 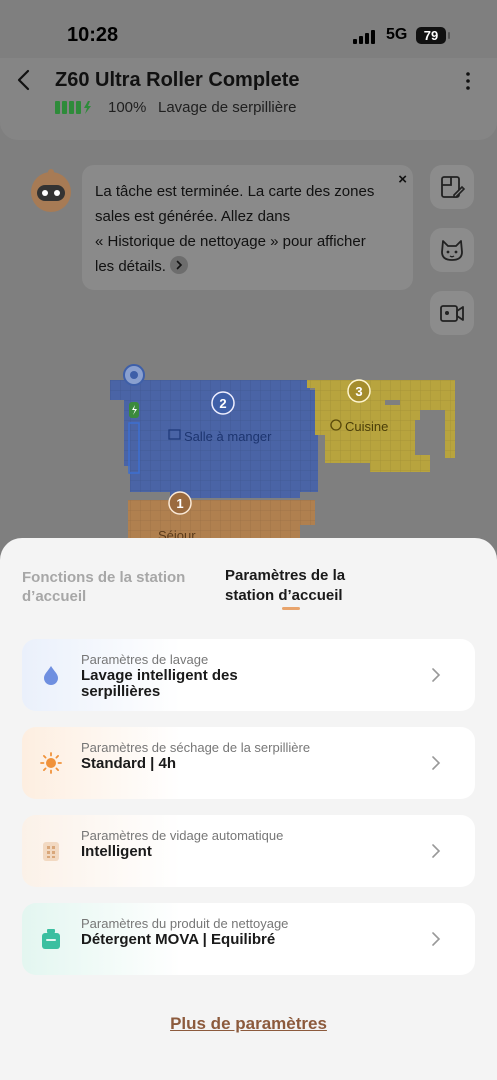 What do you see at coordinates (51, 851) in the screenshot?
I see `dust-bag-icon` at bounding box center [51, 851].